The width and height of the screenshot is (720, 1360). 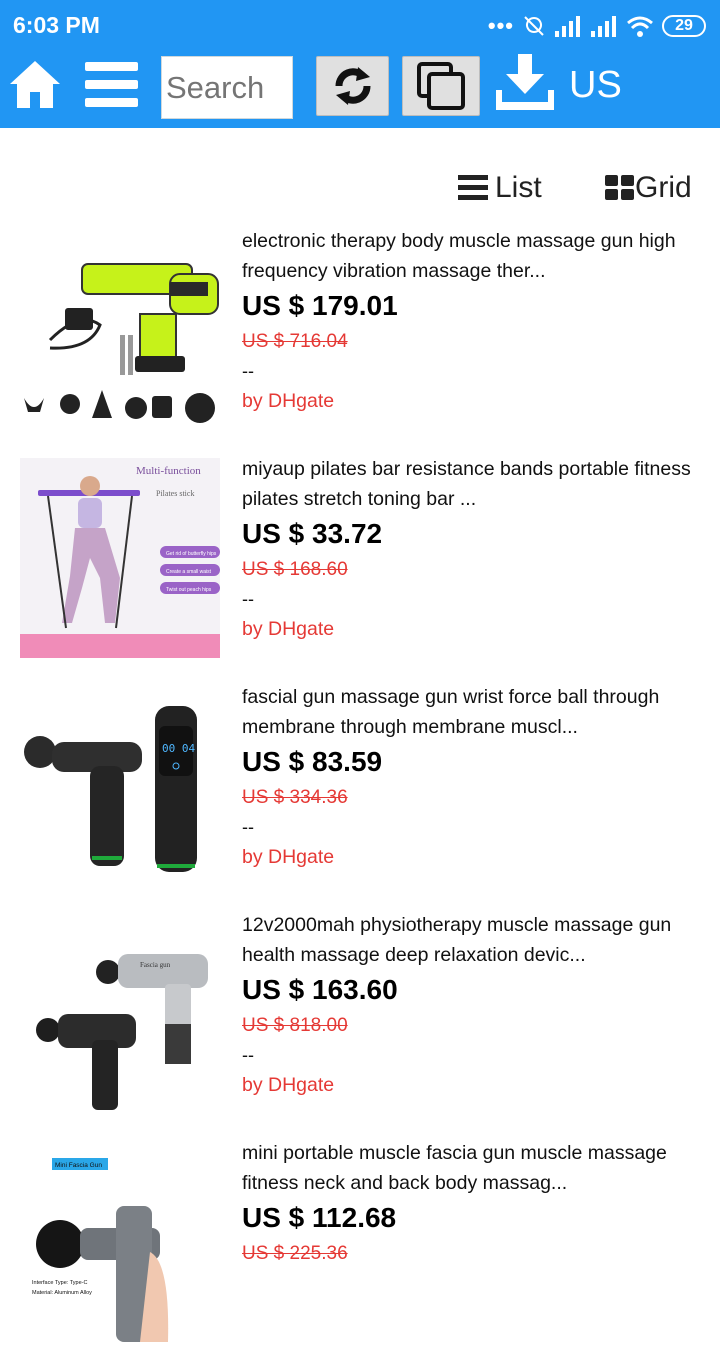 I want to click on image-heading: Multi-function, so click(x=168, y=471).